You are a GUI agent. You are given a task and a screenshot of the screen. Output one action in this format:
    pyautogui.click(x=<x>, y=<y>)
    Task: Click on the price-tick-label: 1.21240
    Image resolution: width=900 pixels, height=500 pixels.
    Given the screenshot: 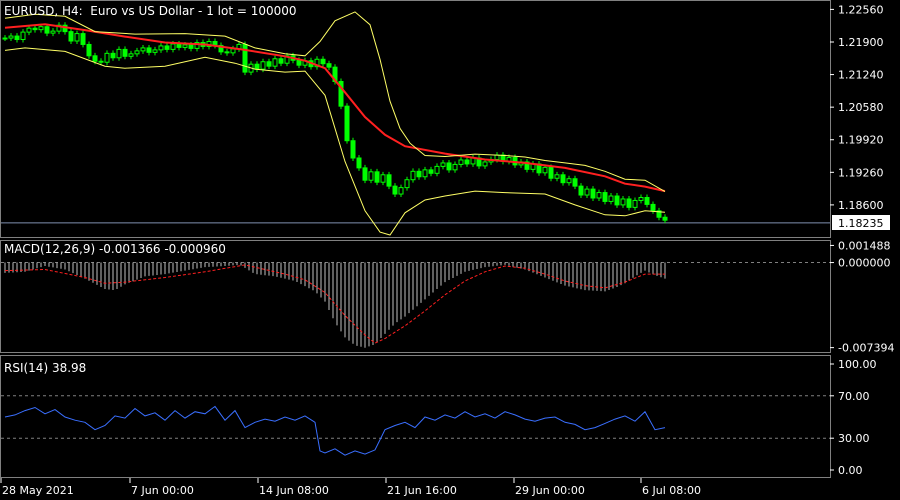 What is the action you would take?
    pyautogui.click(x=861, y=75)
    